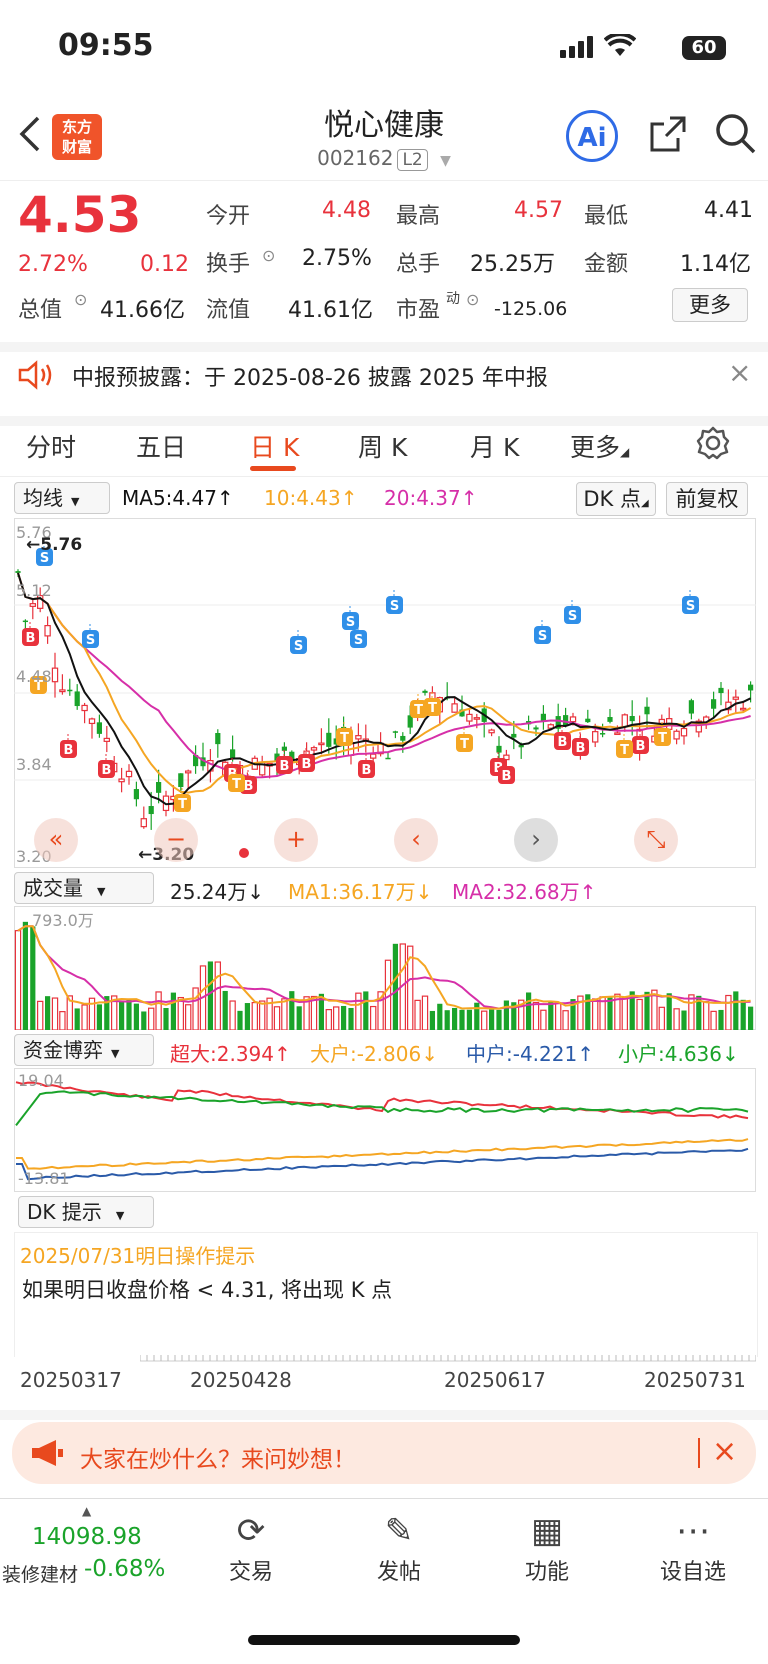 Image resolution: width=768 pixels, height=1664 pixels. Describe the element at coordinates (385, 1130) in the screenshot. I see `fund-flow-chart: 19.04 -13.81` at that location.